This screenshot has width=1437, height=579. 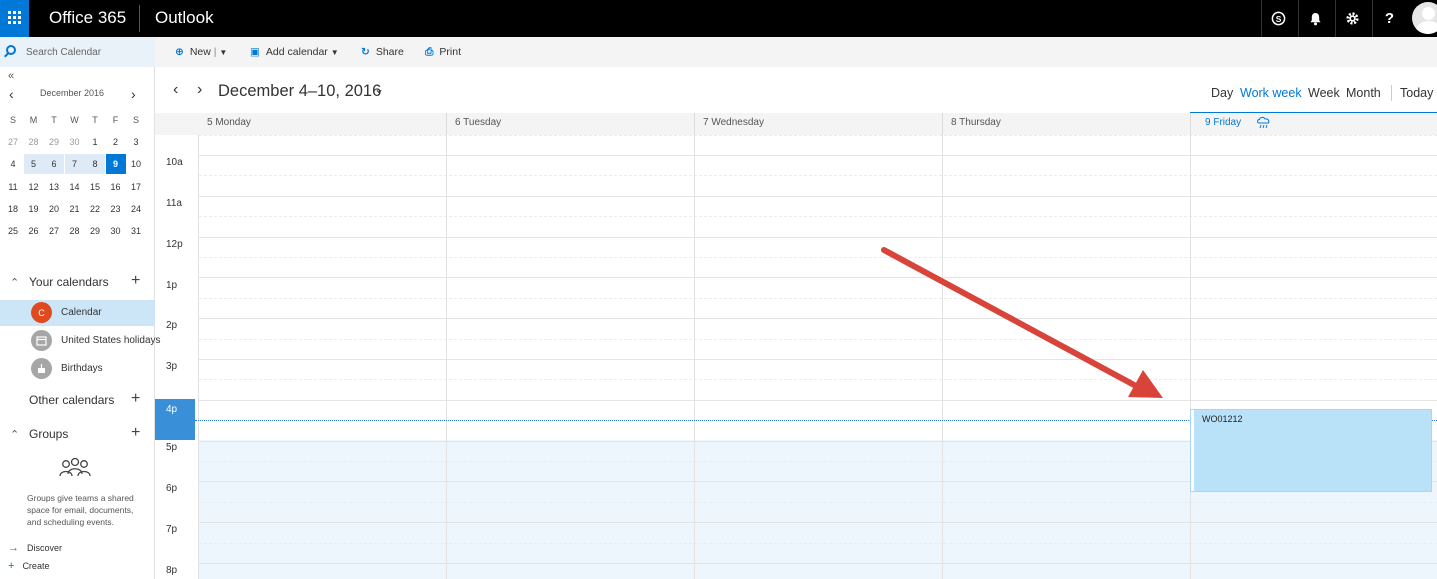 I want to click on day-header-wednesday: 7 Wednesday, so click(x=733, y=122).